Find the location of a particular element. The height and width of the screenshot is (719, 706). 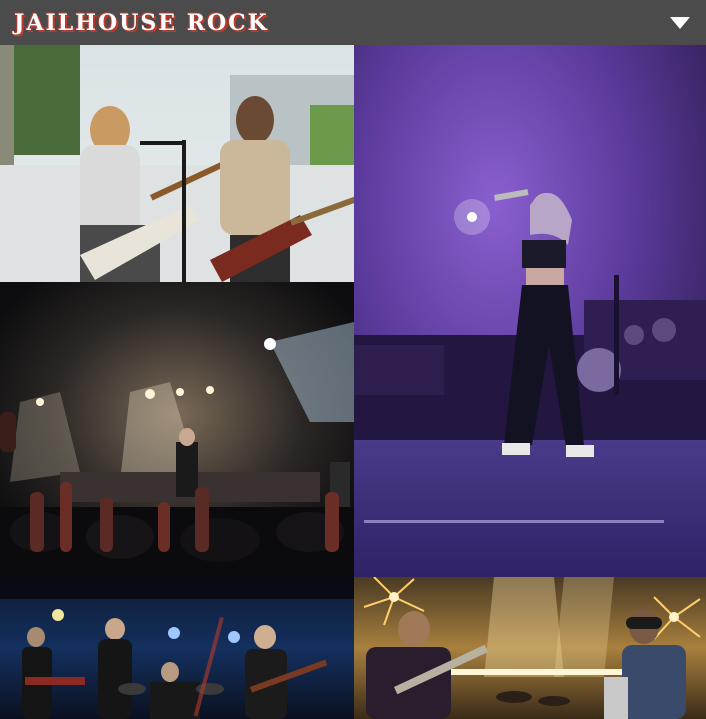

photo-guitarists-sparklers is located at coordinates (530, 648).